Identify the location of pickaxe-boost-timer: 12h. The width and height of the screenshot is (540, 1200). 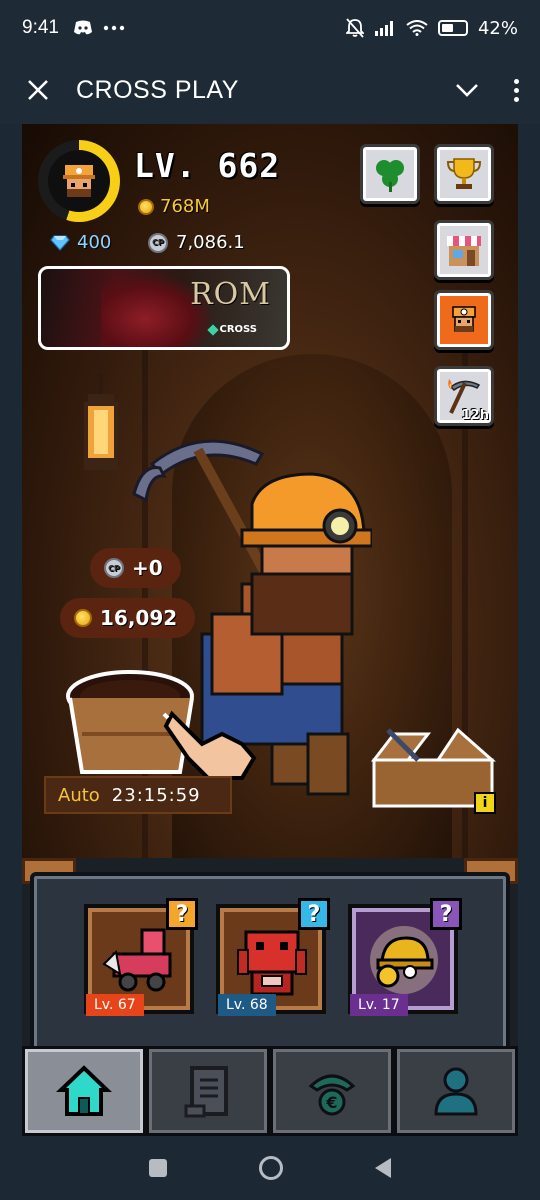
(475, 415).